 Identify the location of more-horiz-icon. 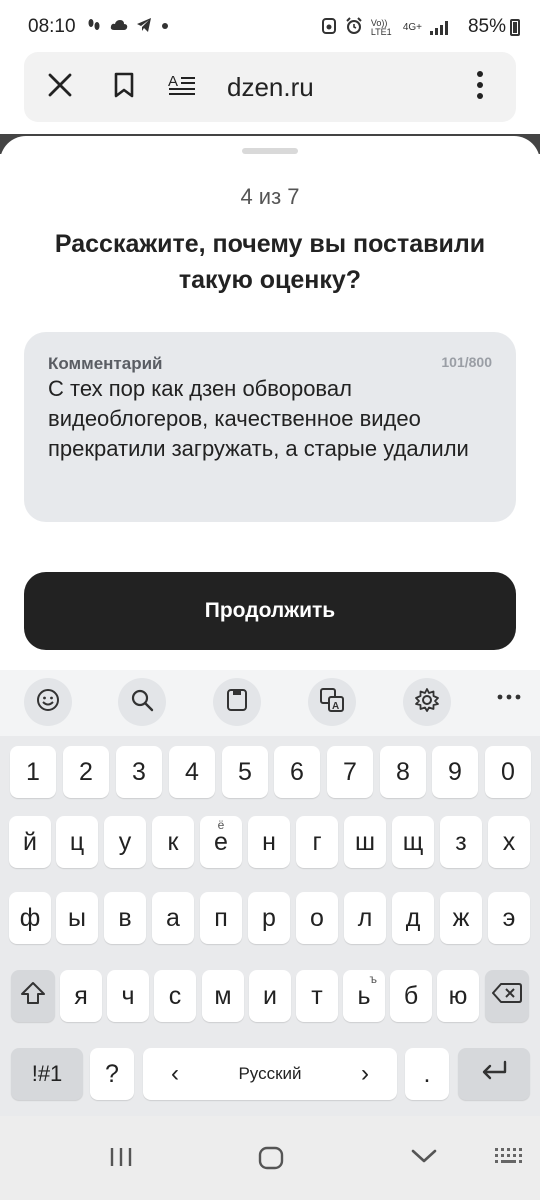
(509, 696).